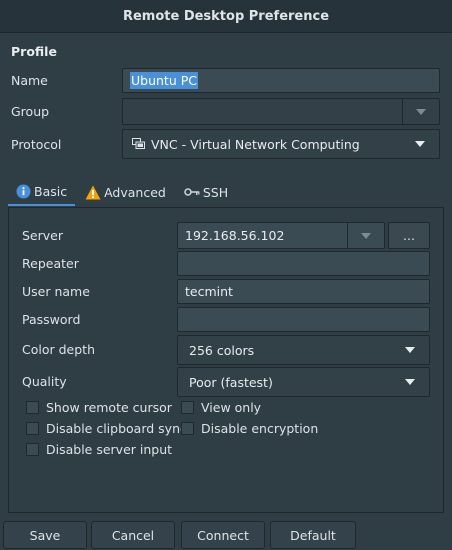 This screenshot has width=452, height=550. What do you see at coordinates (135, 192) in the screenshot?
I see `tab-advanced-label: Advanced` at bounding box center [135, 192].